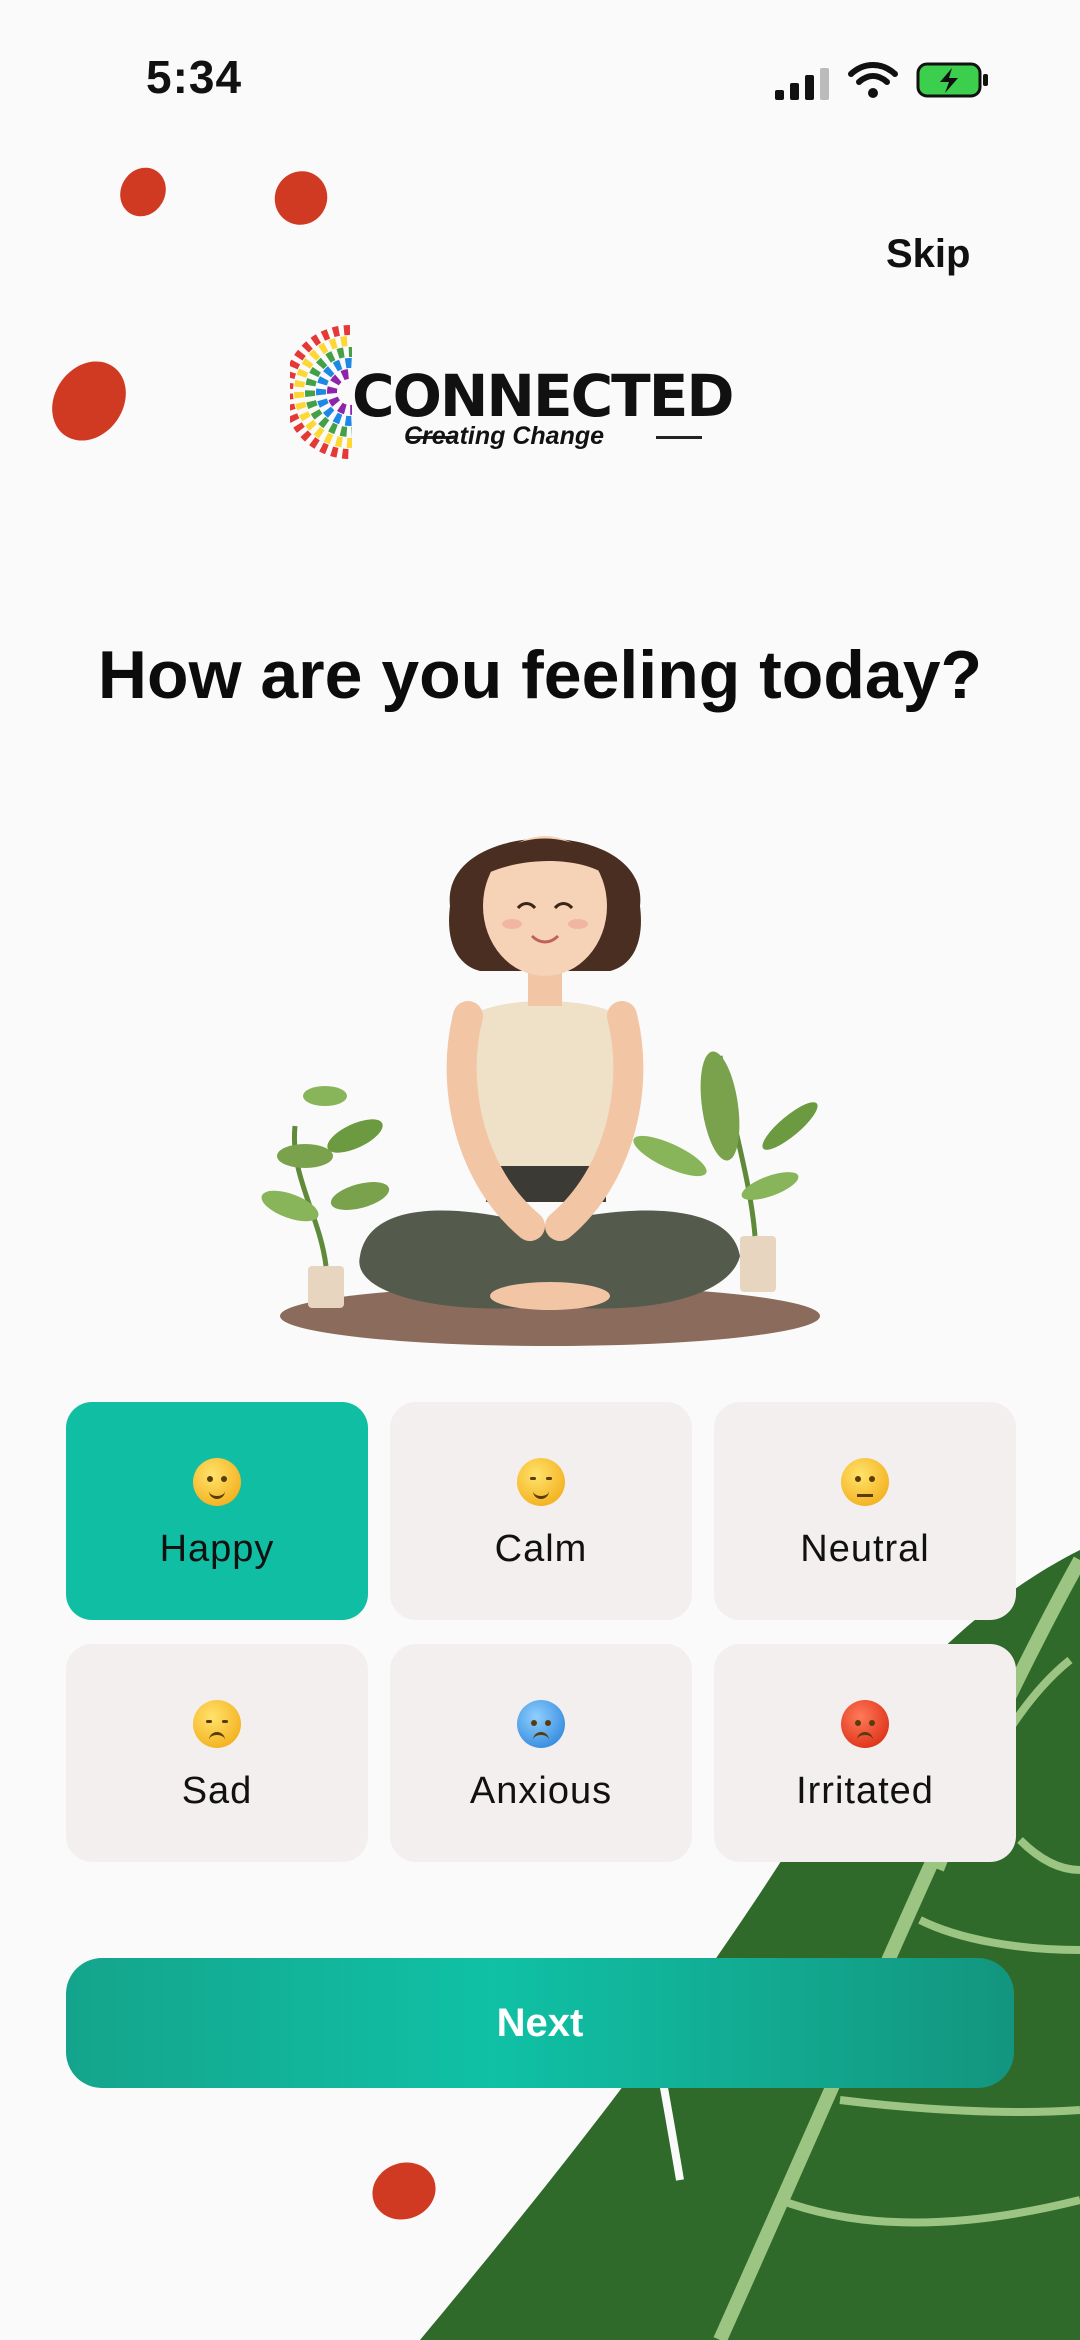  I want to click on meditating-woman-illustration, so click(540, 1091).